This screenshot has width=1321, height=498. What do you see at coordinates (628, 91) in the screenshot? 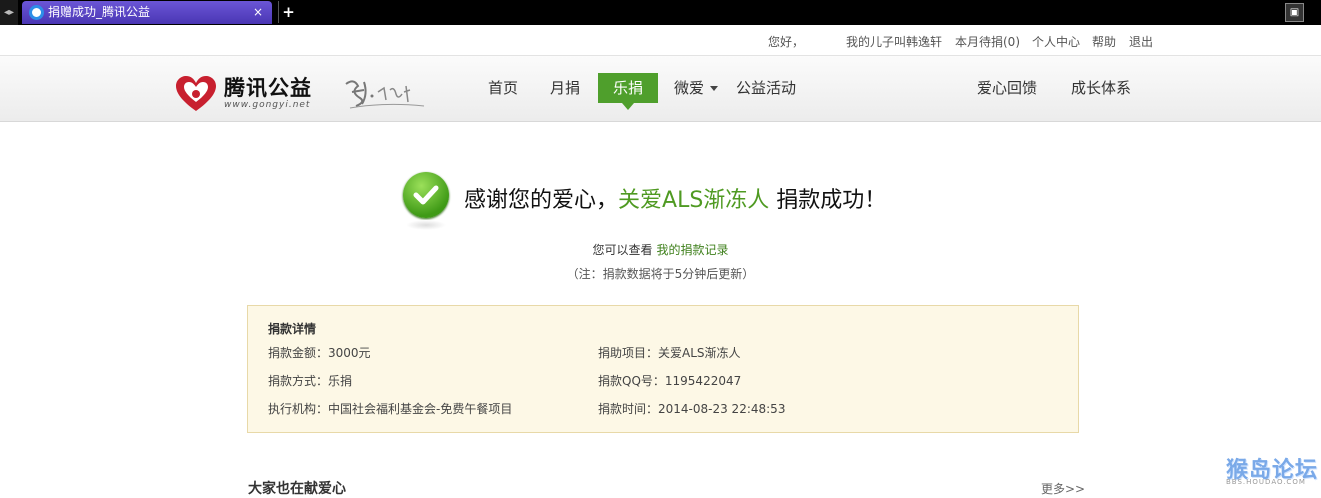
I see `nav-lejuan: 乐捐` at bounding box center [628, 91].